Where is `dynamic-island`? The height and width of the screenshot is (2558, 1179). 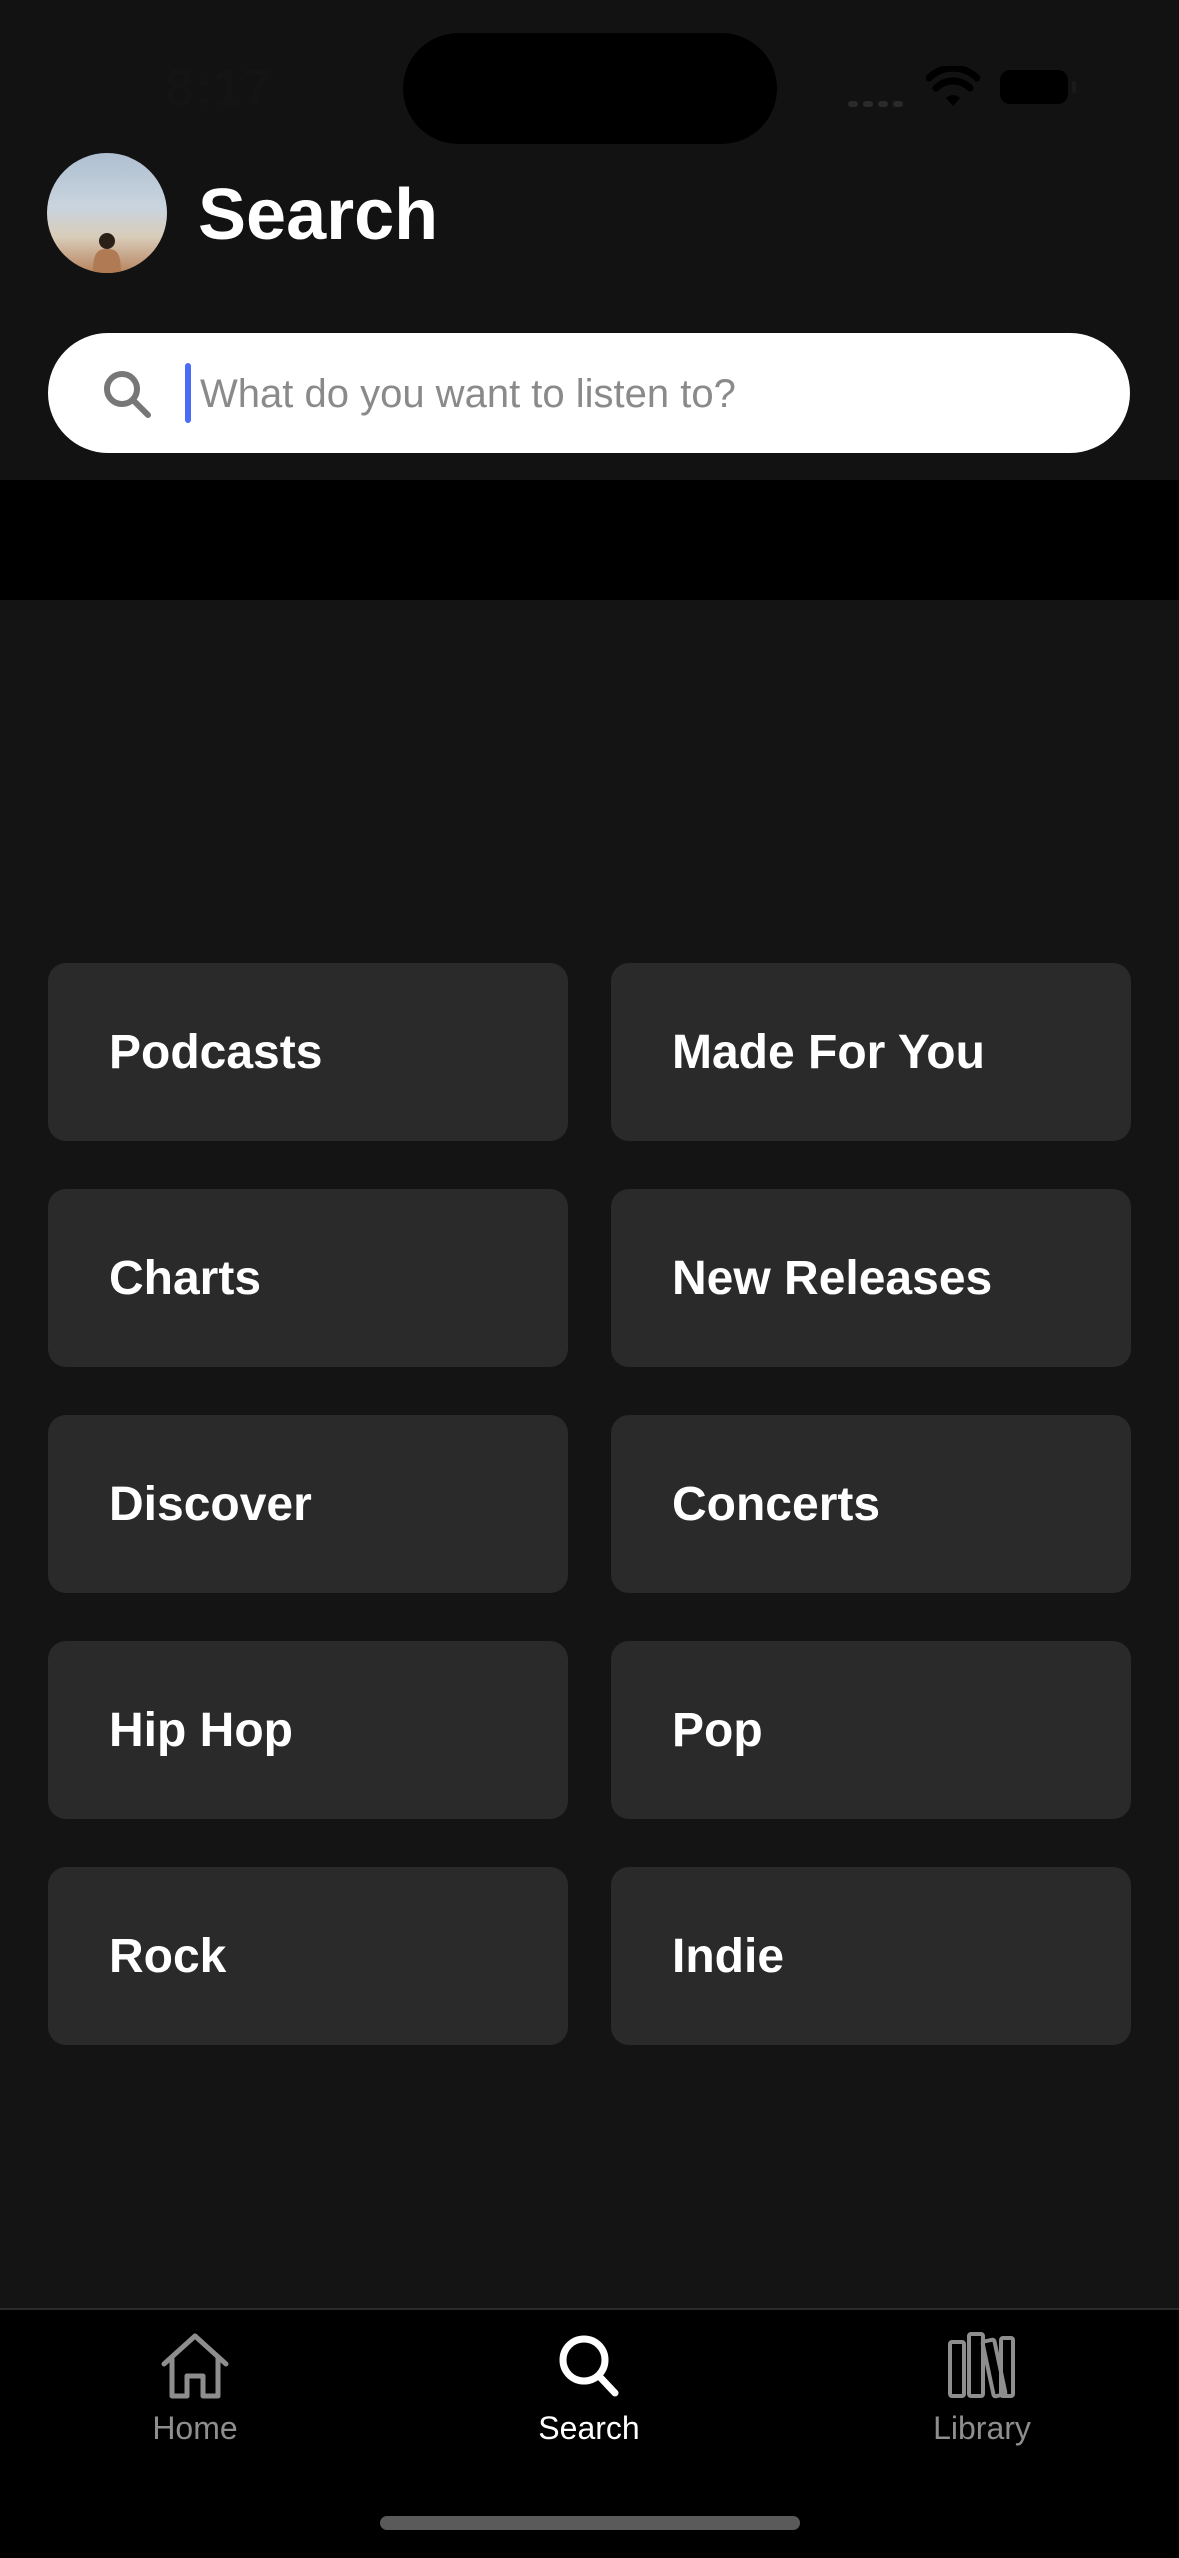 dynamic-island is located at coordinates (590, 88).